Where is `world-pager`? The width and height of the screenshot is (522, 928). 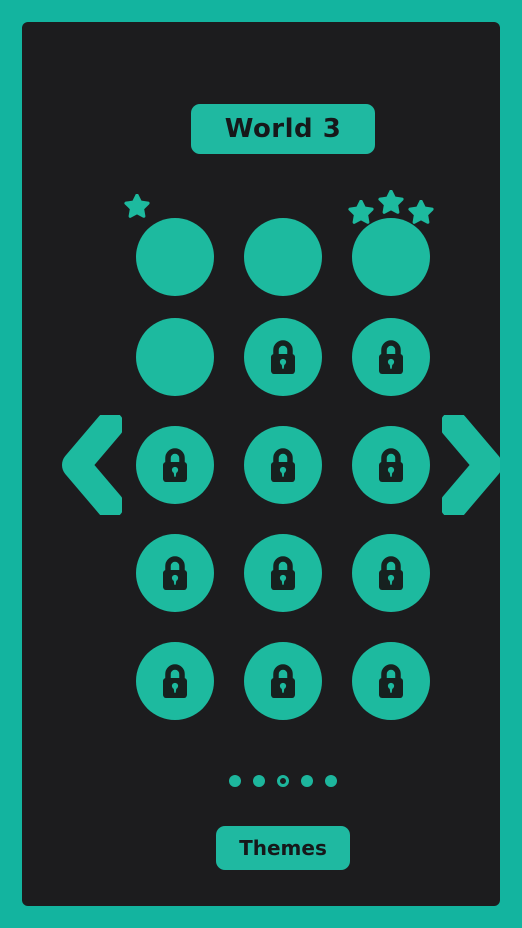
world-pager is located at coordinates (261, 781).